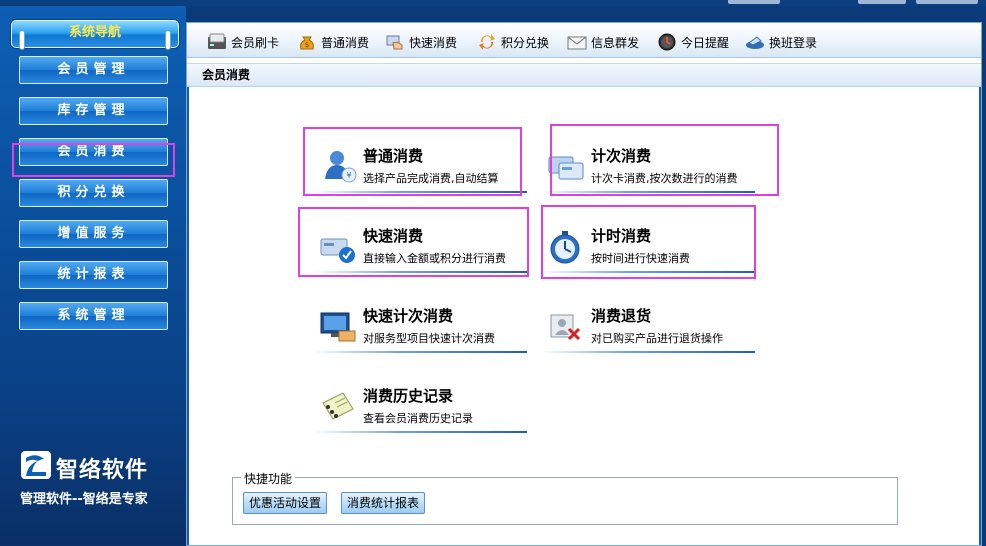 Image resolution: width=986 pixels, height=546 pixels. What do you see at coordinates (664, 178) in the screenshot?
I see `card-description: 计次卡消费,按次数进行的消费` at bounding box center [664, 178].